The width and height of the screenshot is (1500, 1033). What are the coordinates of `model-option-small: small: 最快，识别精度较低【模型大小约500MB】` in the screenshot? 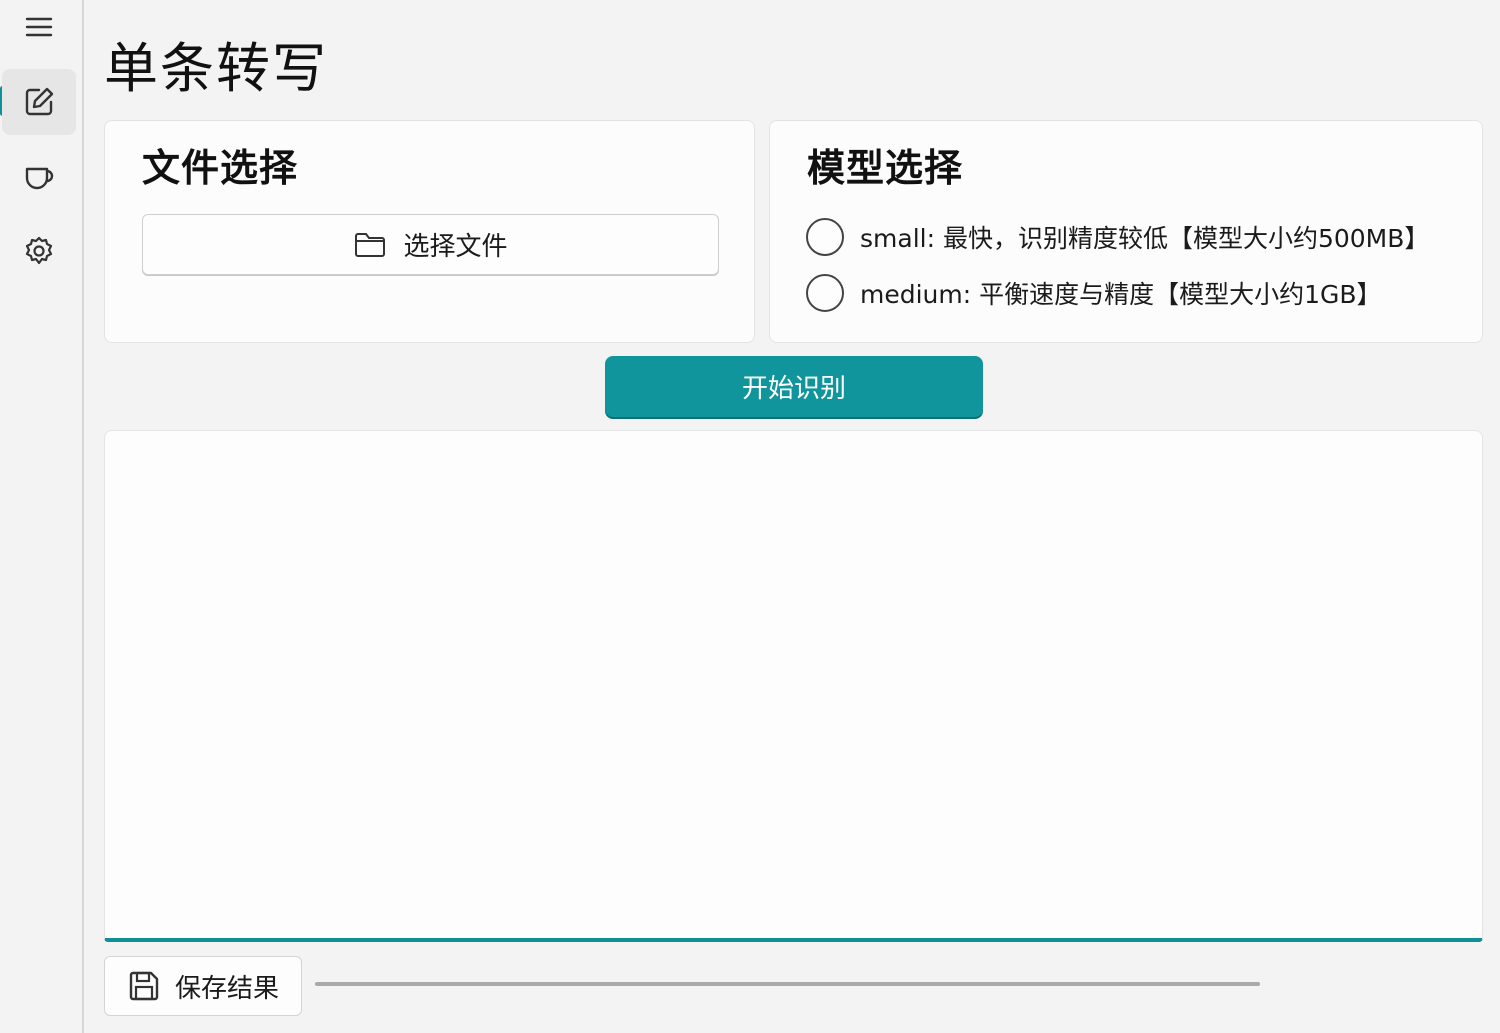 It's located at (1117, 237).